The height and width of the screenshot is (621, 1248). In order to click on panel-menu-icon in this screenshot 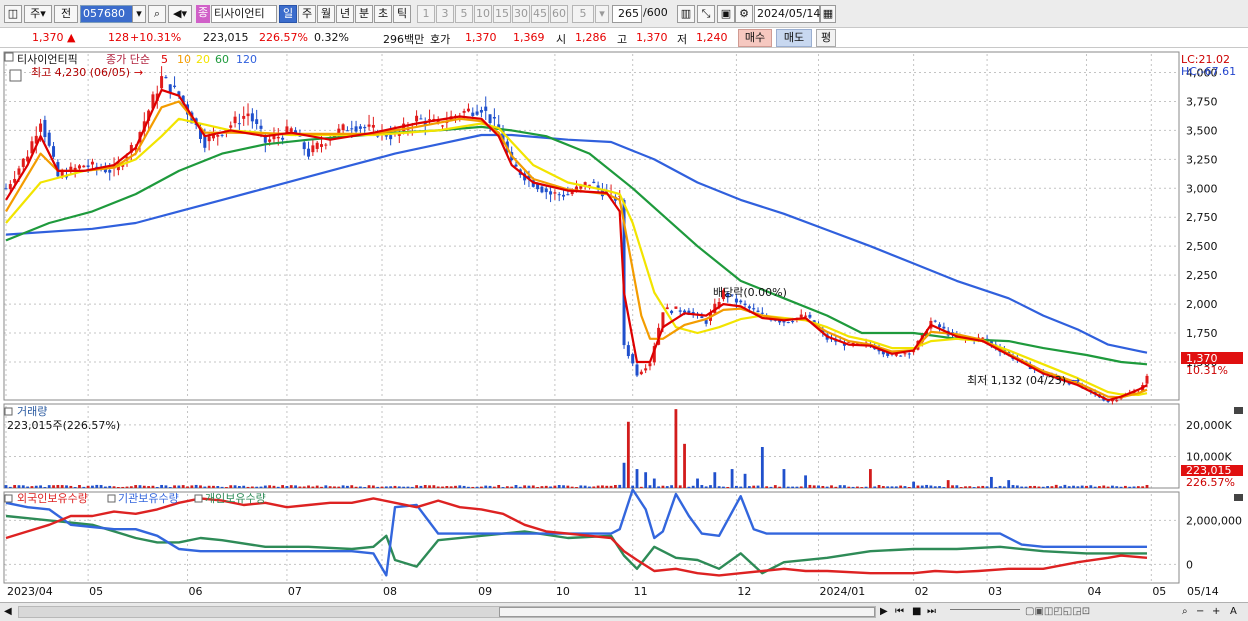, I will do `click(9, 57)`.